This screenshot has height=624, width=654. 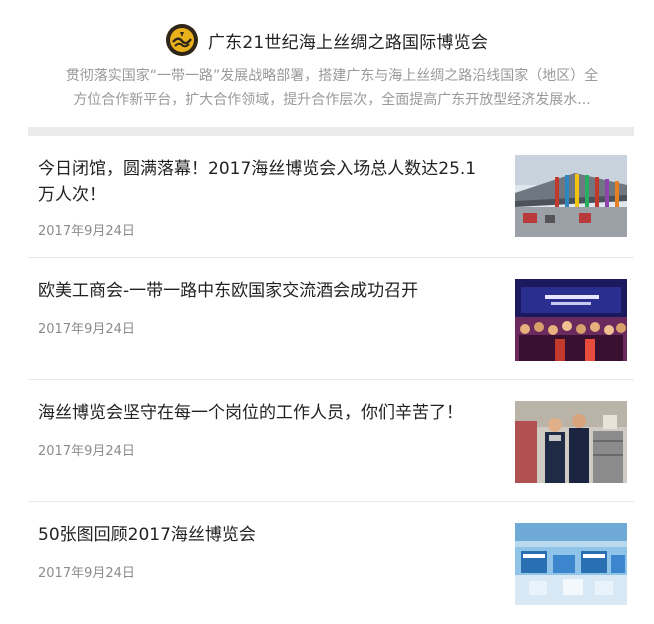 I want to click on article-title-line: 50张图回顾2017海丝博览会, so click(x=147, y=535).